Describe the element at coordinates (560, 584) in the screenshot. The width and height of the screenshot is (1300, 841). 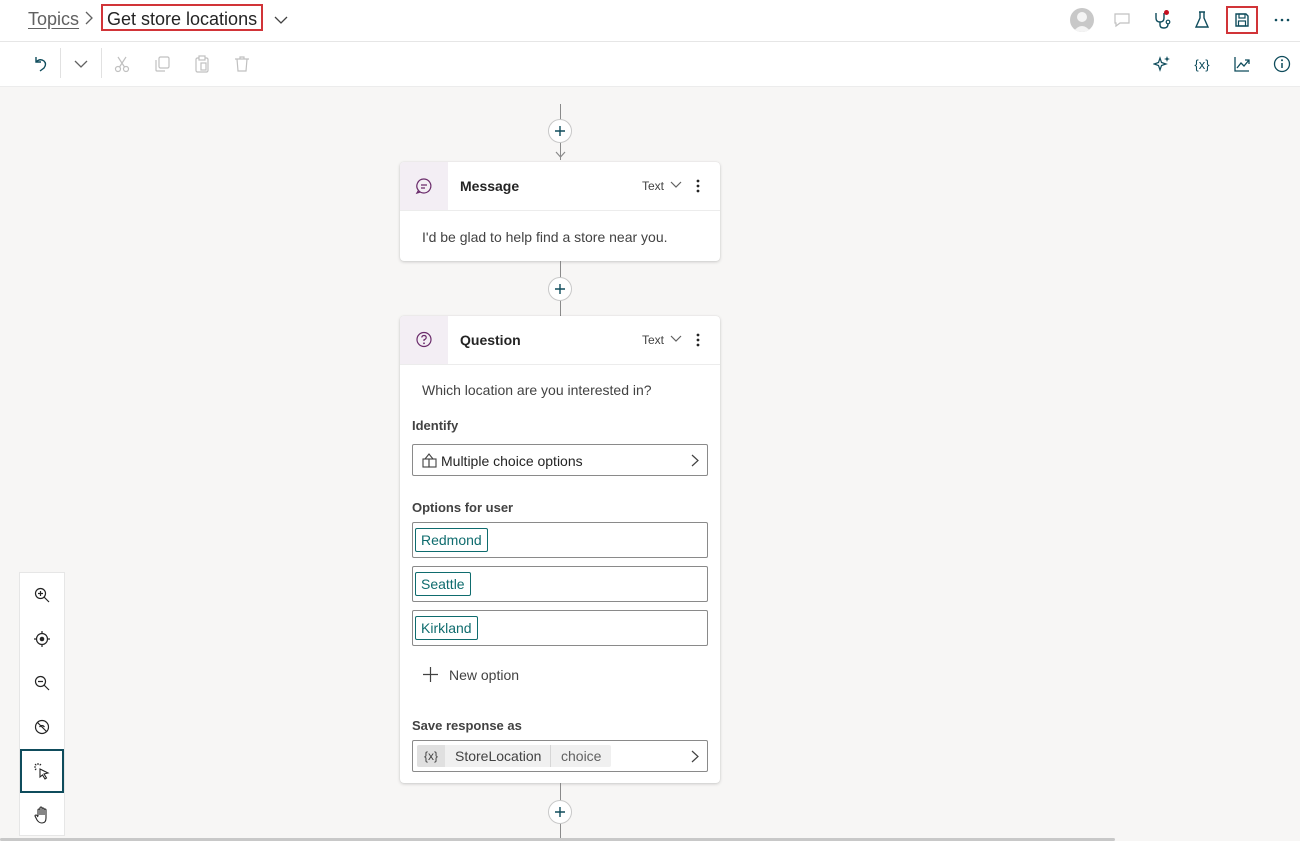
I see `option-field: Seattle` at that location.